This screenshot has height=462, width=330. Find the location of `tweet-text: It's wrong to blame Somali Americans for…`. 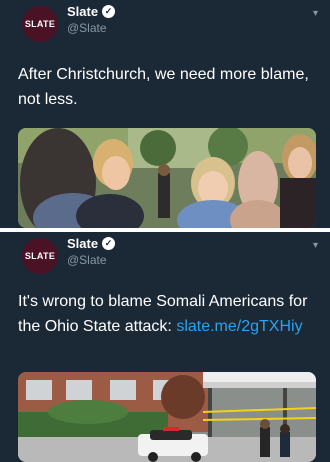

tweet-text: It's wrong to blame Somali Americans for… is located at coordinates (168, 314).